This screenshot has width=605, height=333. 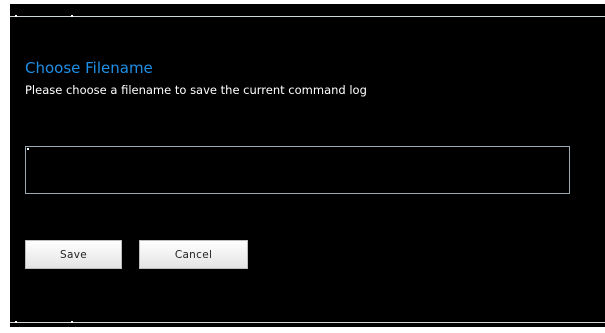 I want to click on bottom-border-line, so click(x=307, y=322).